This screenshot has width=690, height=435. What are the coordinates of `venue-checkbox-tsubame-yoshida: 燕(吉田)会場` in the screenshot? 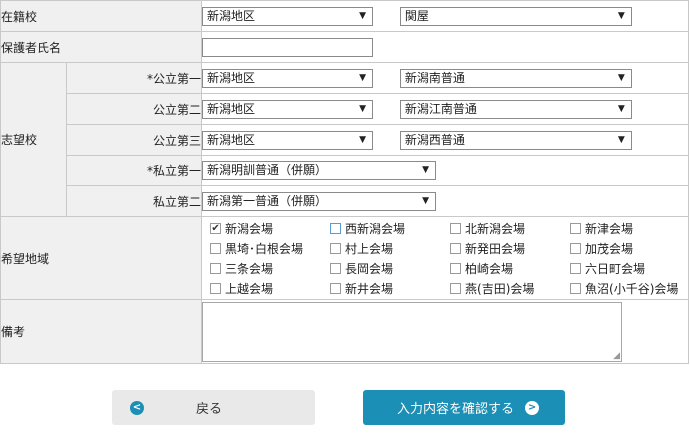 It's located at (510, 288).